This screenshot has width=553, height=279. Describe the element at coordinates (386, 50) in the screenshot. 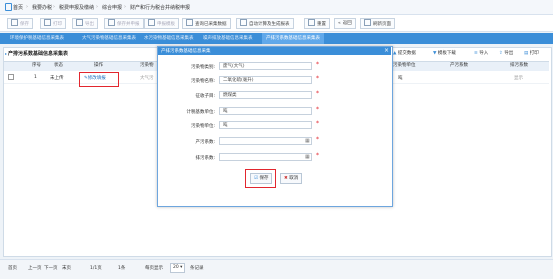

I see `close-icon: ×` at that location.